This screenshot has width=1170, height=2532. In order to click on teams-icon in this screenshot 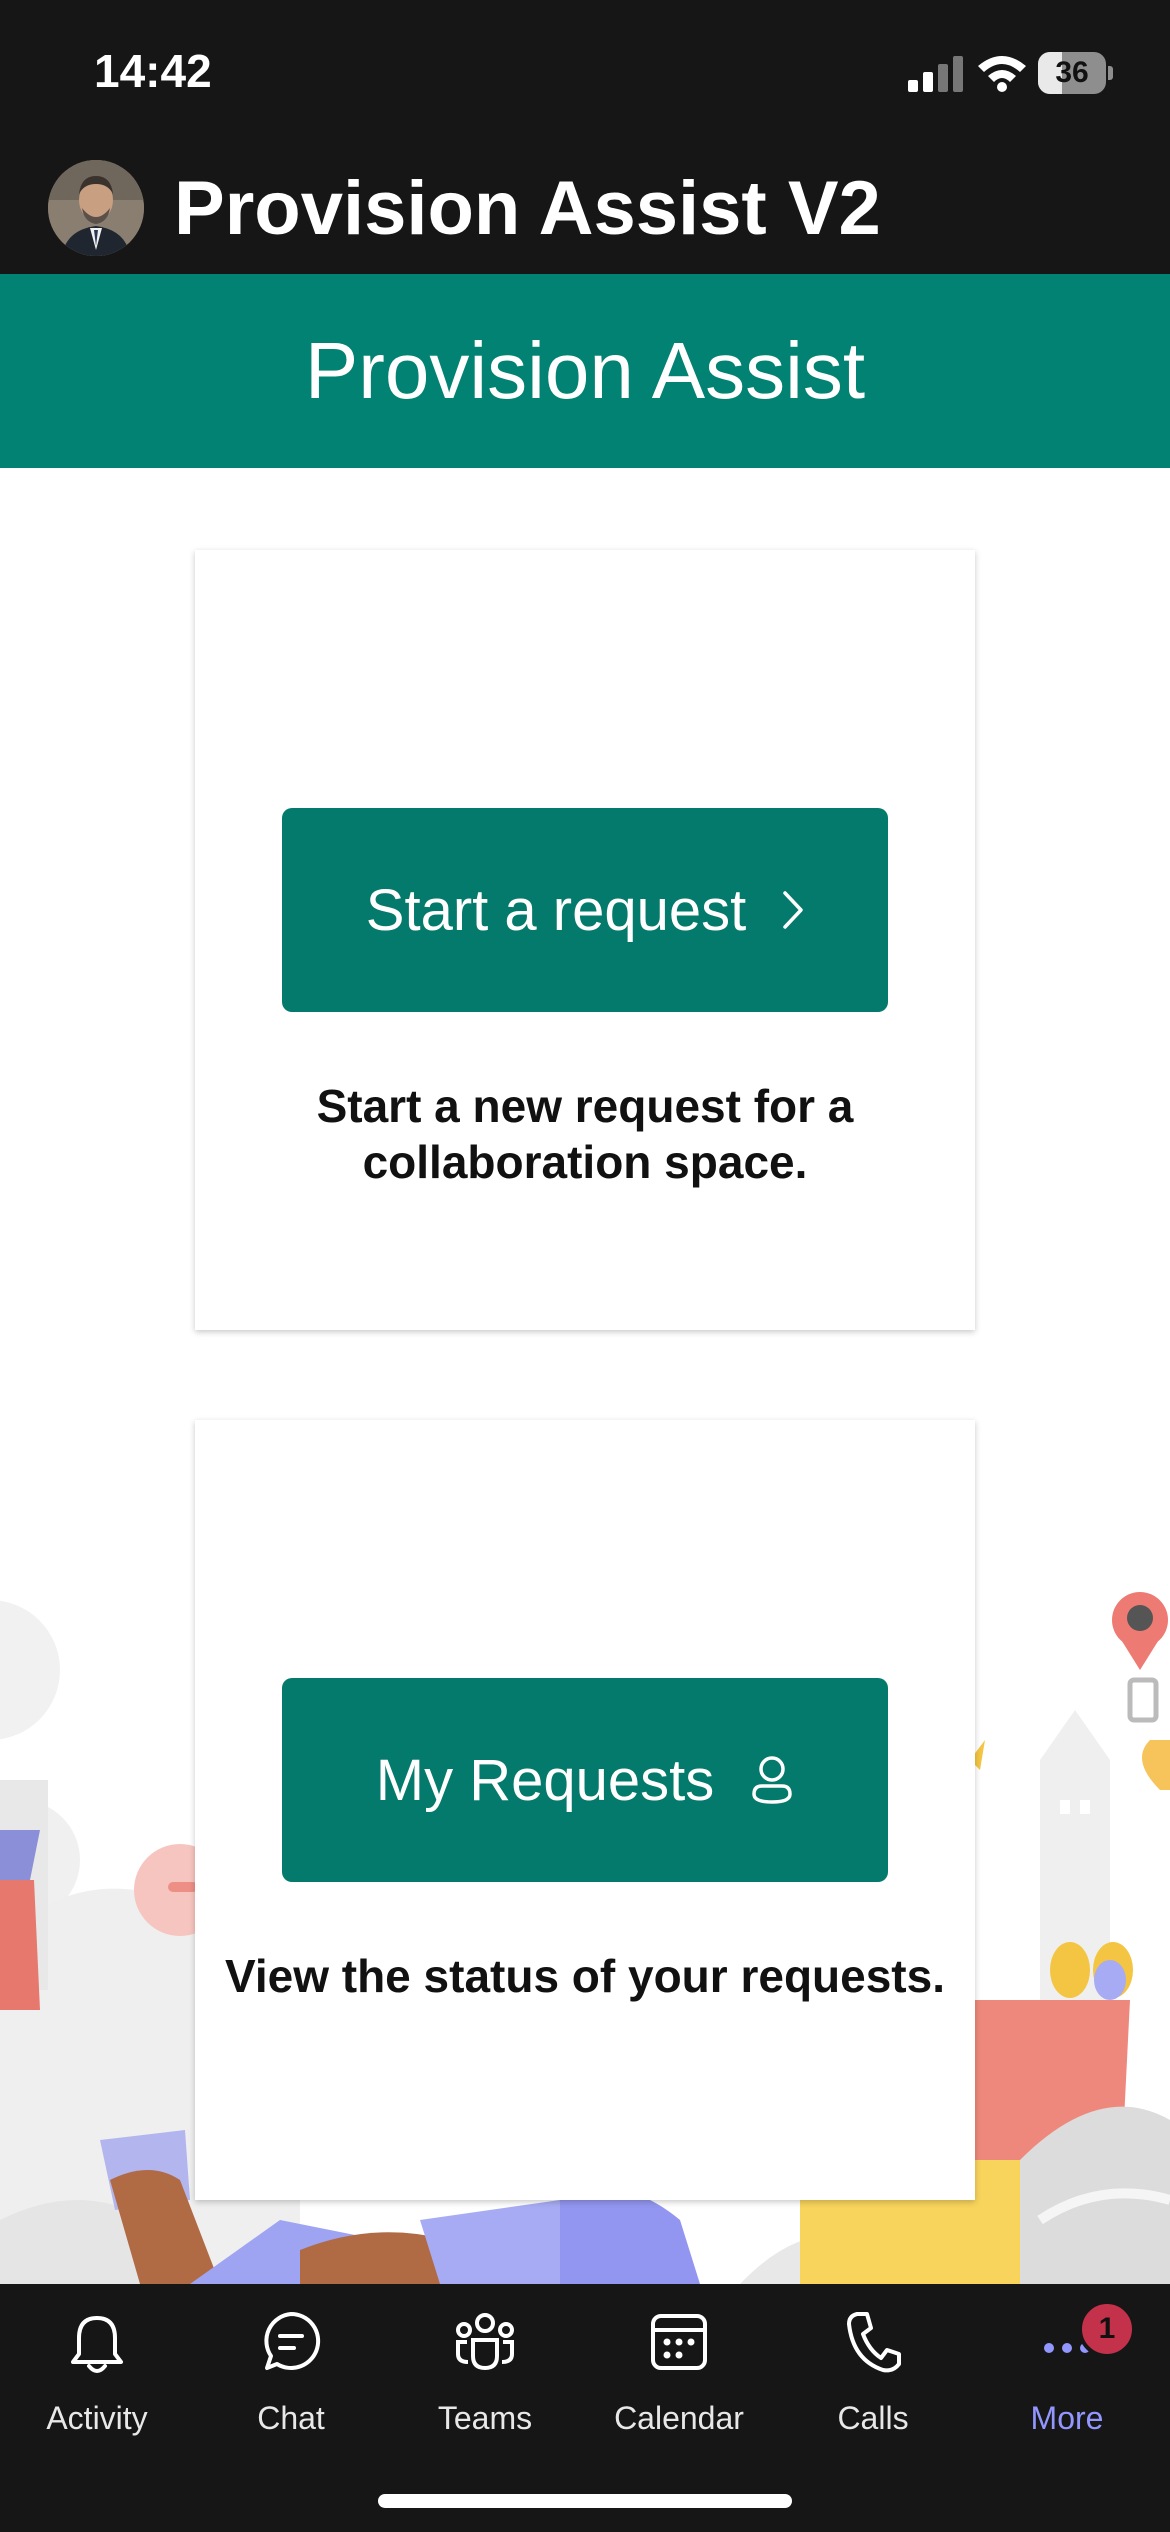, I will do `click(485, 2342)`.